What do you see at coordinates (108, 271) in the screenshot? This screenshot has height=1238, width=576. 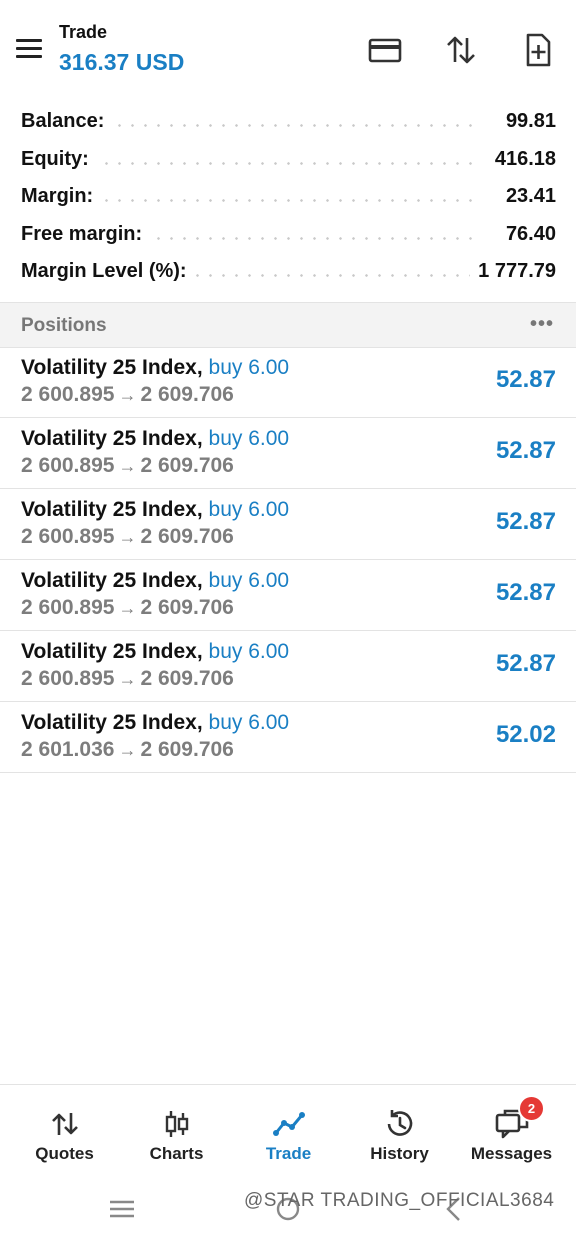 I see `summary-label: Margin Level (%):` at bounding box center [108, 271].